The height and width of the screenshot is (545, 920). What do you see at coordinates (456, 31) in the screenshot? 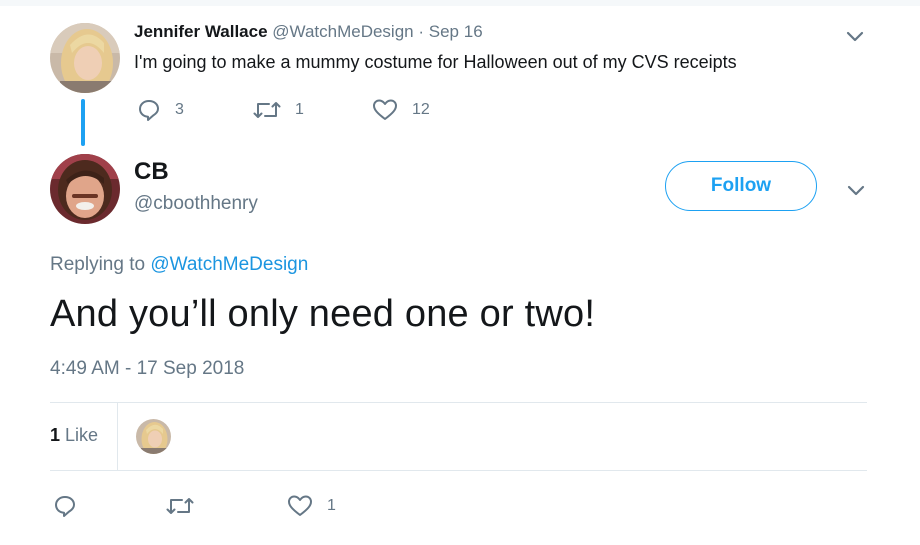
I see `parent-tweet-date: Sep 16` at bounding box center [456, 31].